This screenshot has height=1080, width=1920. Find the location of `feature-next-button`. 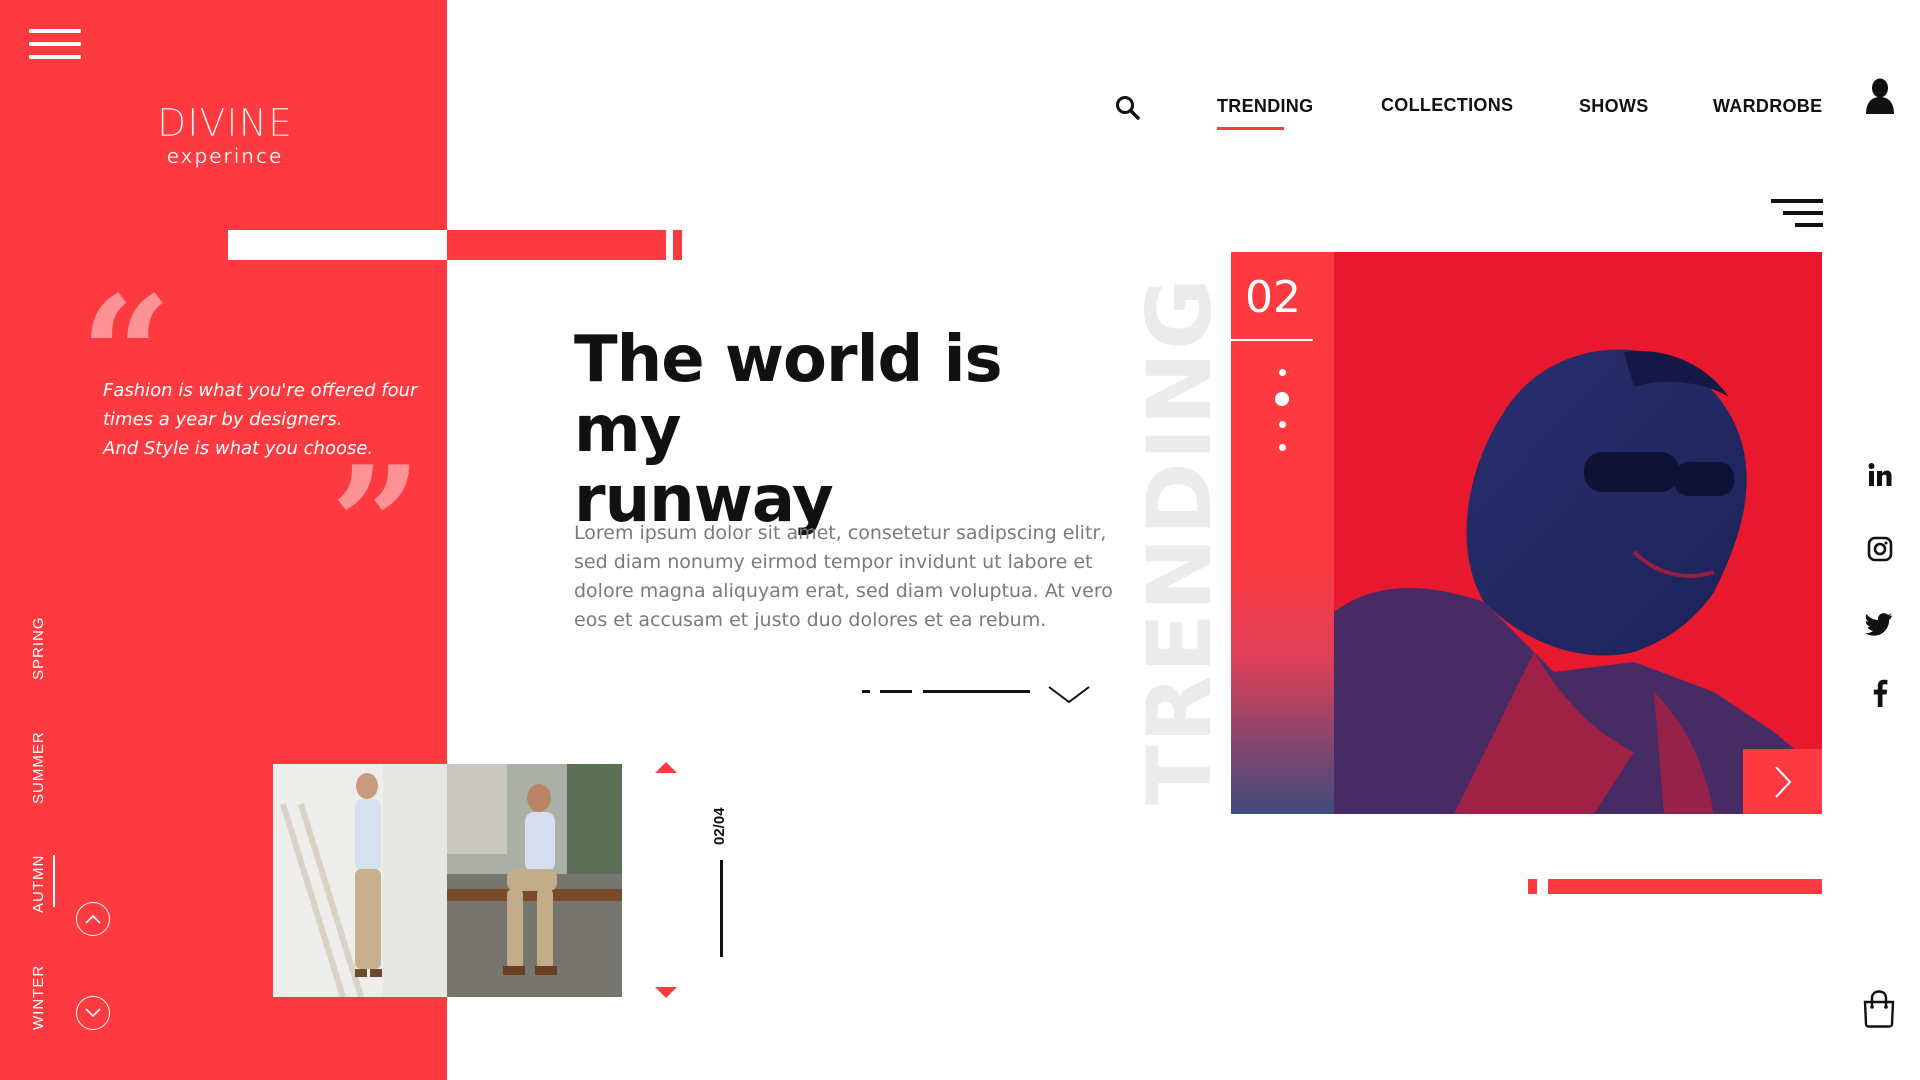

feature-next-button is located at coordinates (1782, 781).